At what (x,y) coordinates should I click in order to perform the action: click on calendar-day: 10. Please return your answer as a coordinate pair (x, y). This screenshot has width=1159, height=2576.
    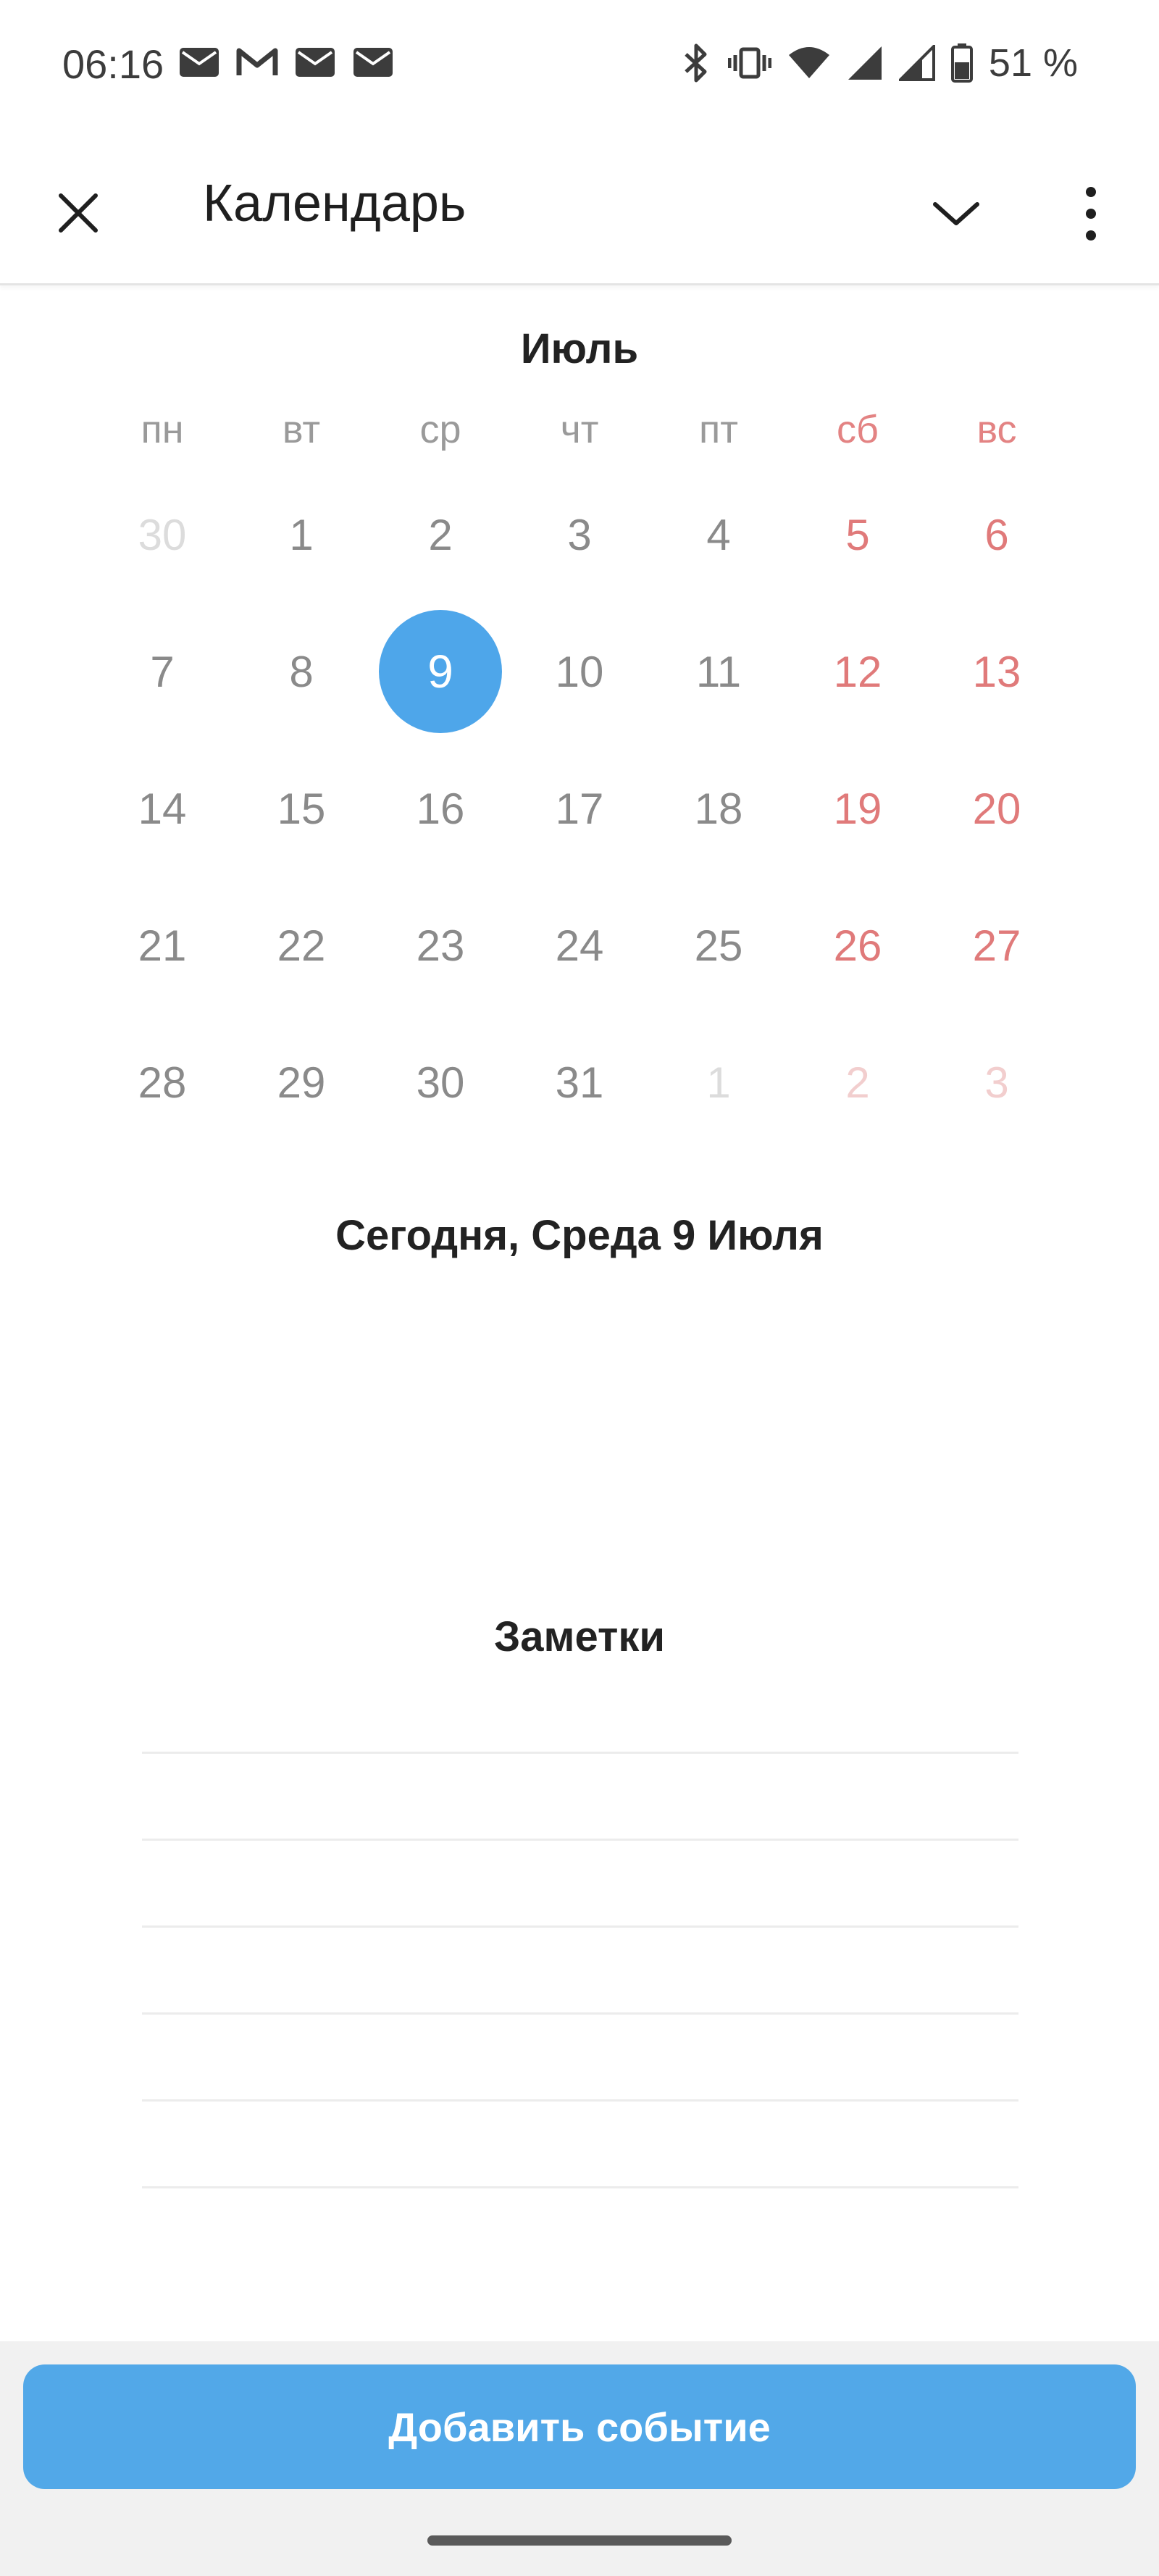
    Looking at the image, I should click on (579, 671).